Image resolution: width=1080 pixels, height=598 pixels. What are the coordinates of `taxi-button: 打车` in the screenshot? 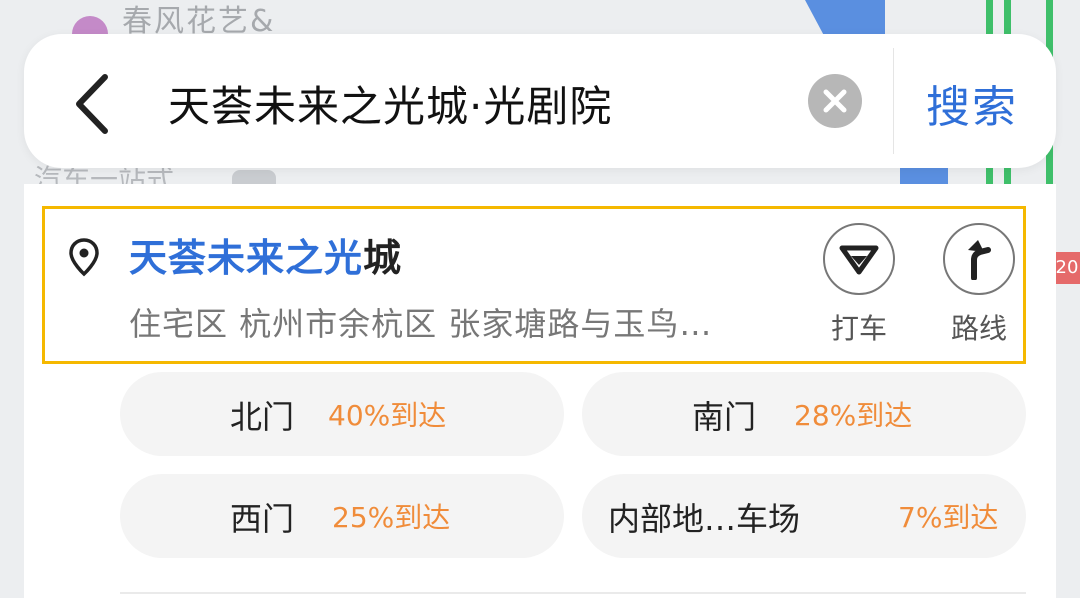 It's located at (862, 286).